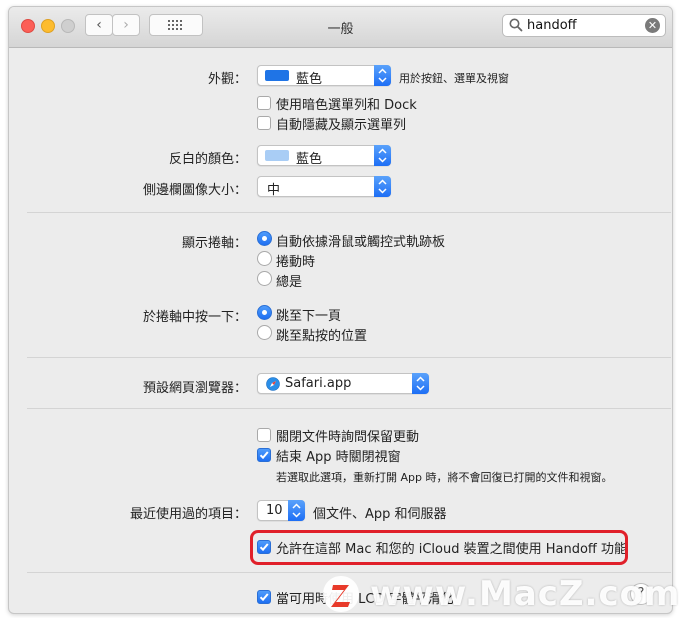 The width and height of the screenshot is (679, 618). Describe the element at coordinates (324, 76) in the screenshot. I see `appearance-popup: 藍色` at that location.